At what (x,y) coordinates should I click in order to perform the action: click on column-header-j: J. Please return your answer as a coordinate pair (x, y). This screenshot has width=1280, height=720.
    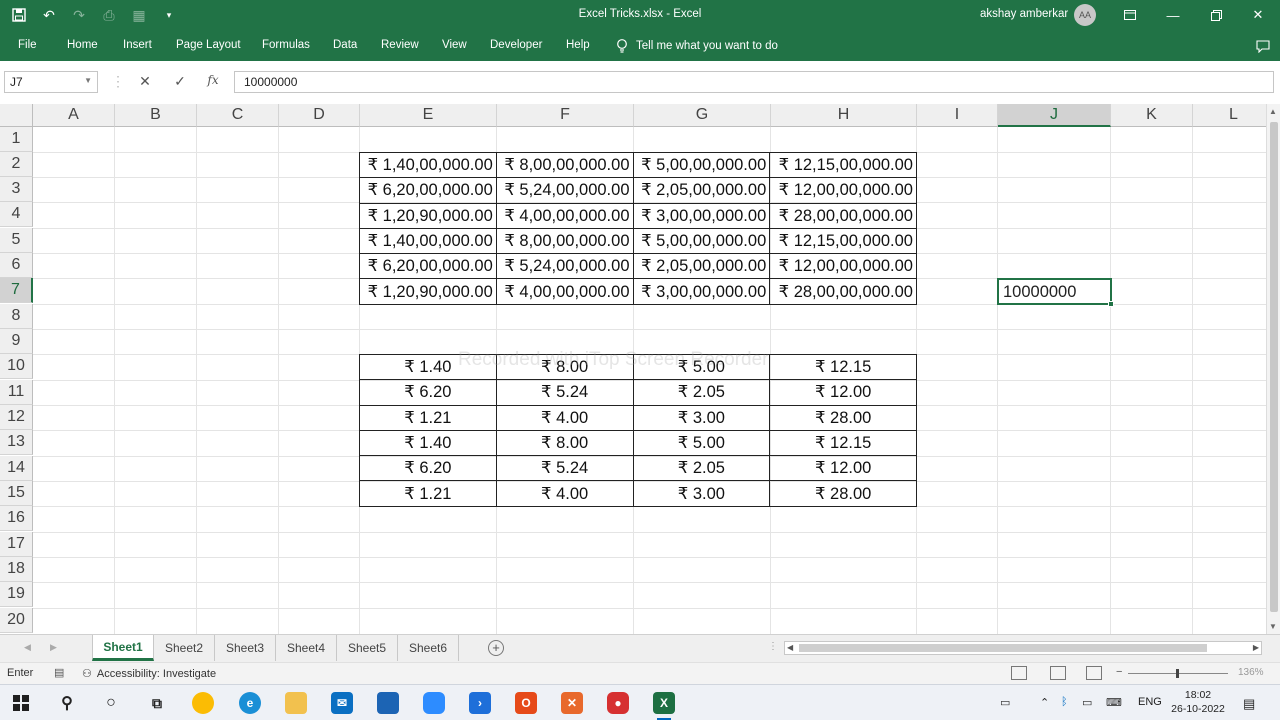
    Looking at the image, I should click on (1054, 115).